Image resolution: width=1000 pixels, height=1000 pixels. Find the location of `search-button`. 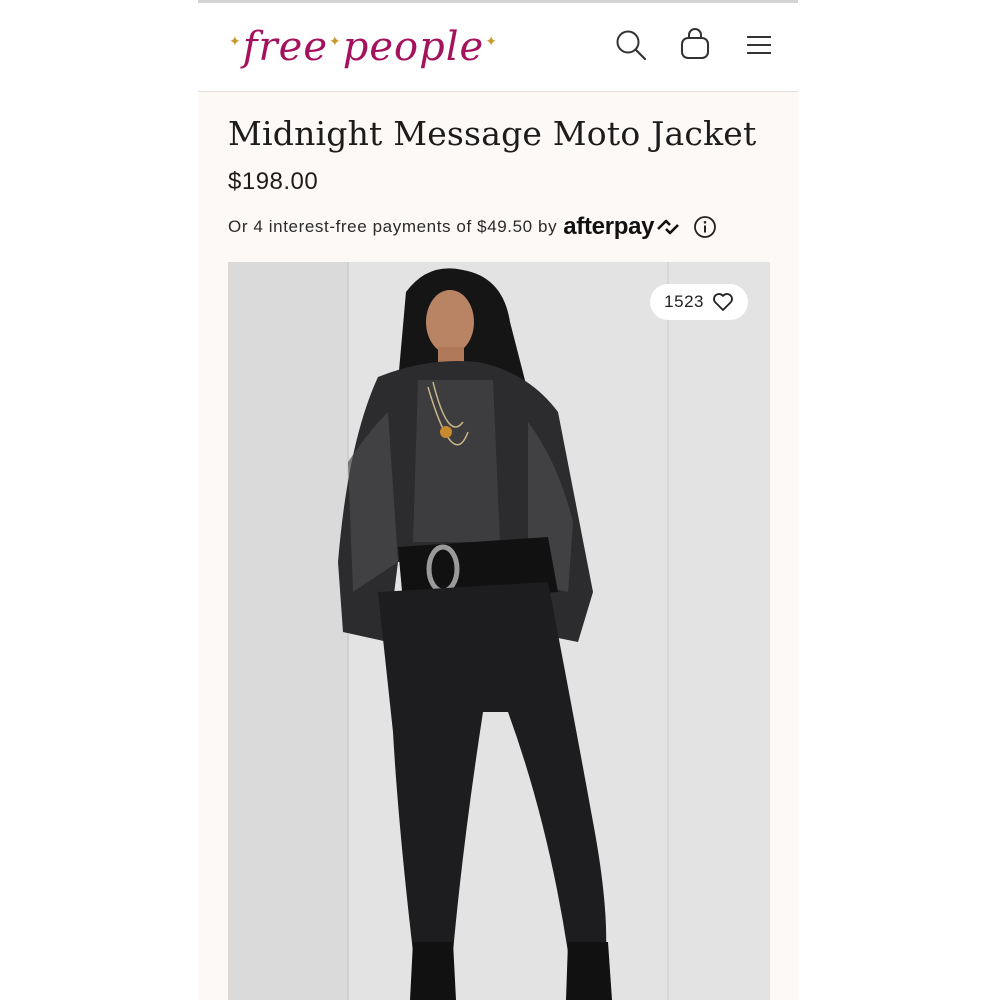

search-button is located at coordinates (631, 45).